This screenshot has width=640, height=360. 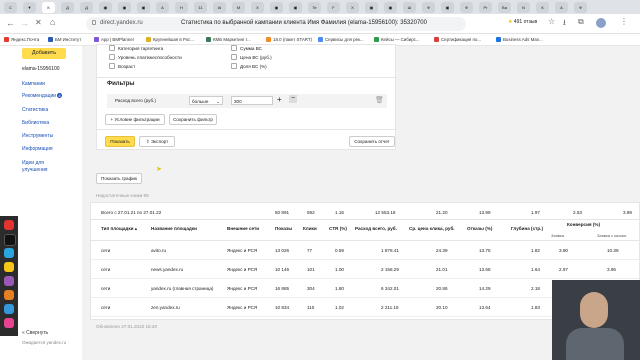 I want to click on add-condition-button: + Условие фильтрации, so click(x=135, y=119).